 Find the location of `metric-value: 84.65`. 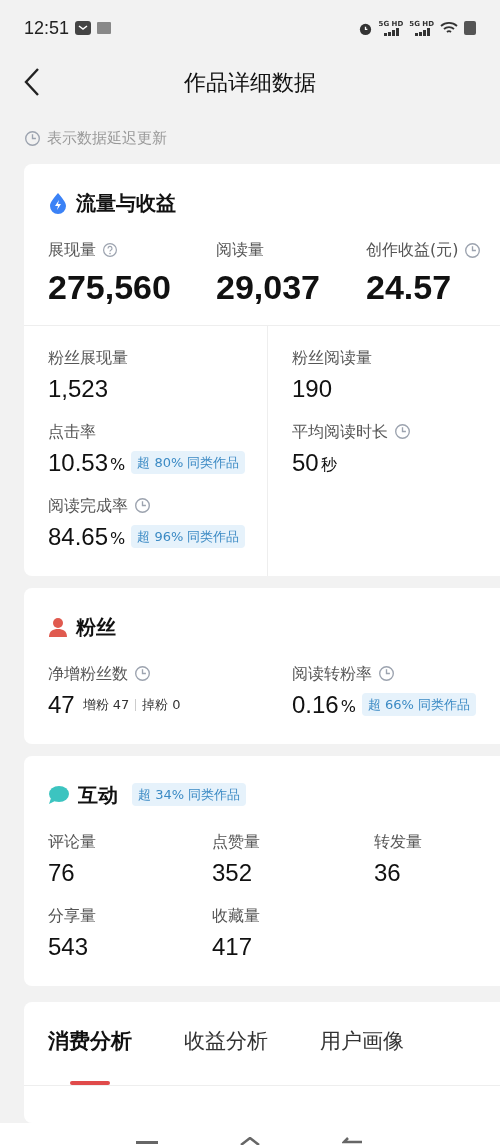

metric-value: 84.65 is located at coordinates (78, 536).